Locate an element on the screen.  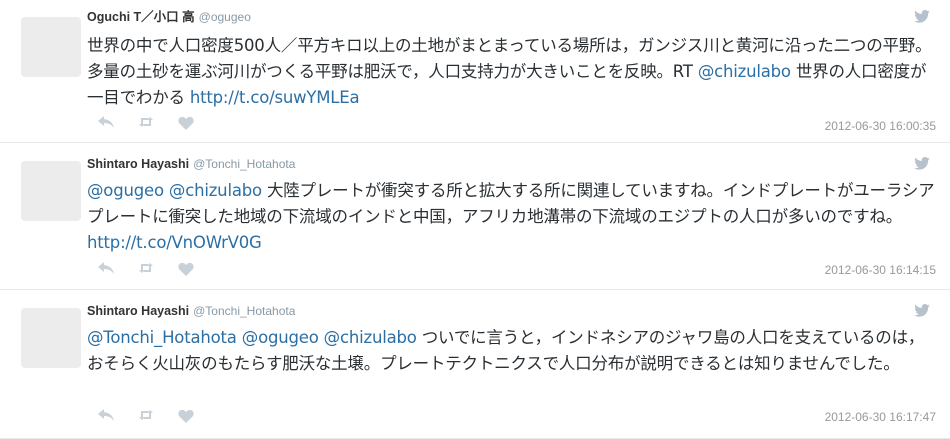
url-link: http://t.co/suwYMLEa is located at coordinates (275, 97).